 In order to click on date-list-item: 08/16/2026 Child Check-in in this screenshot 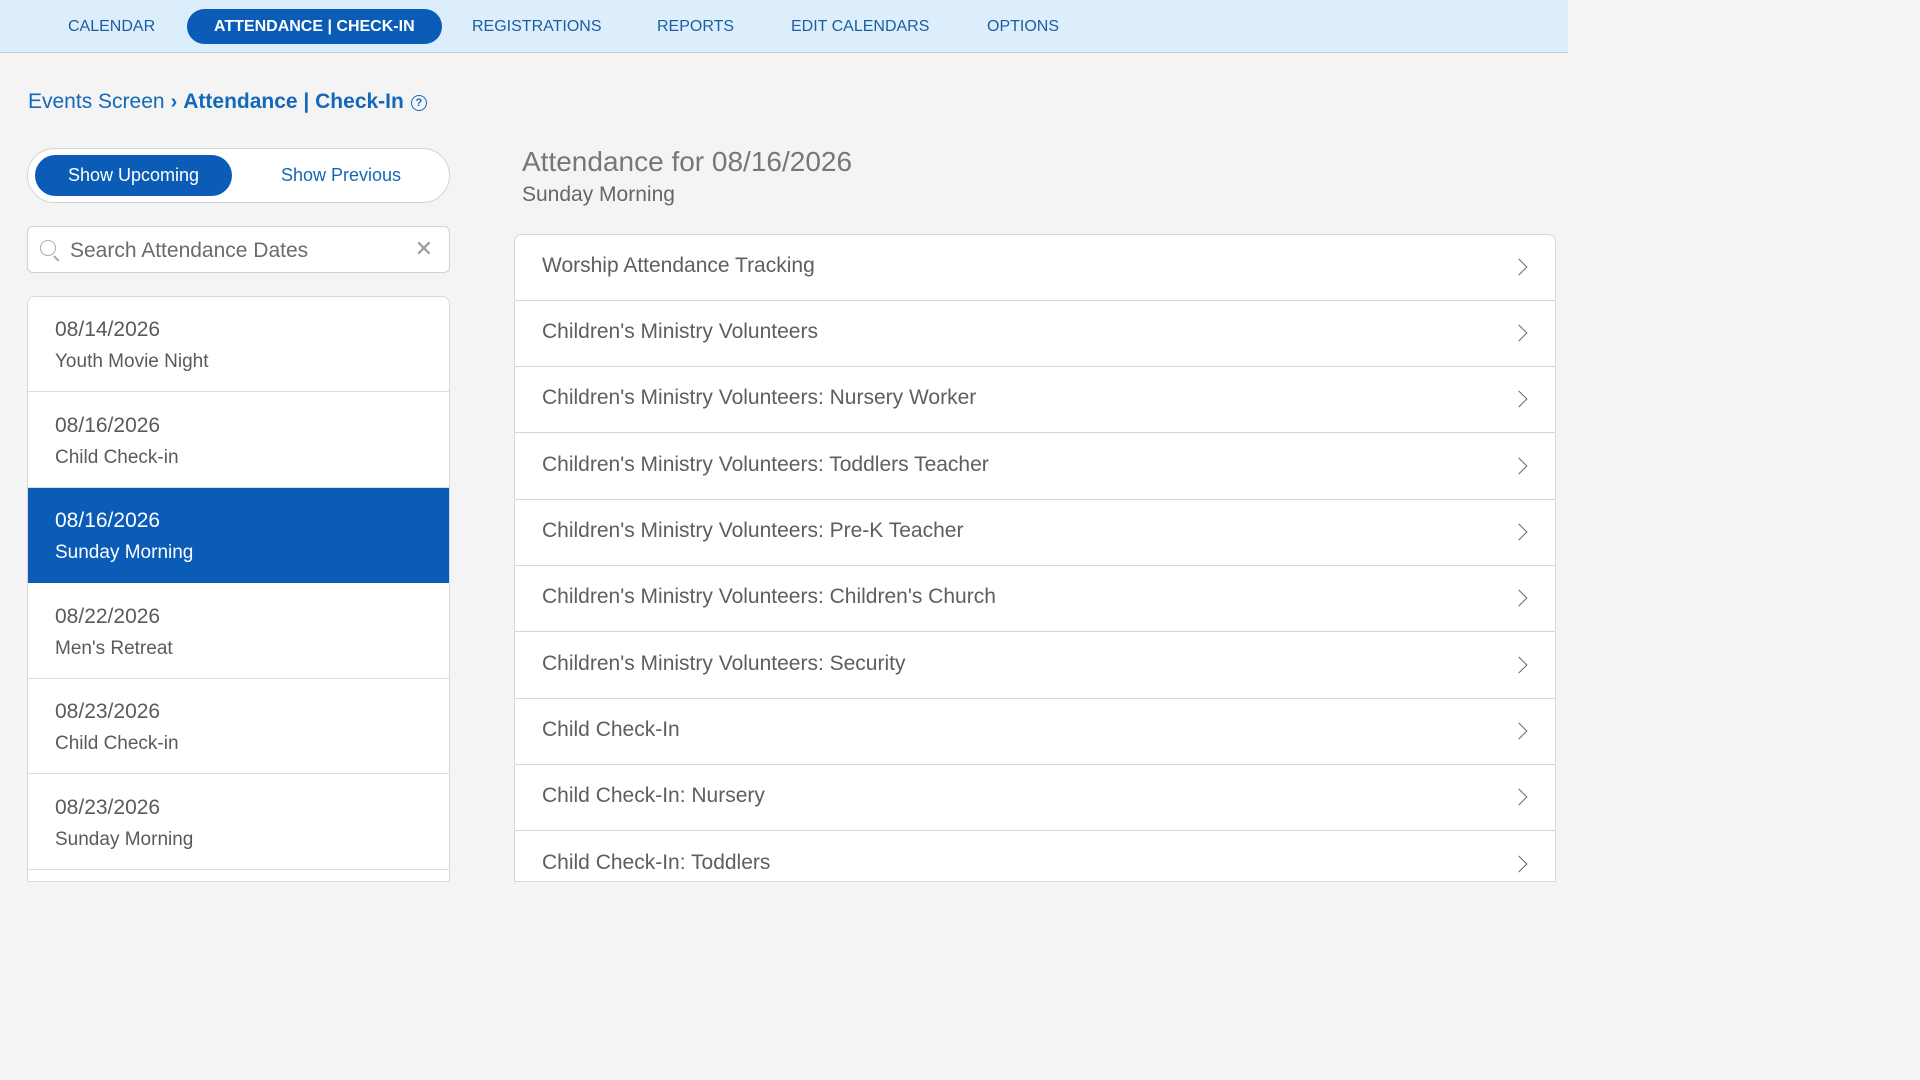, I will do `click(238, 440)`.